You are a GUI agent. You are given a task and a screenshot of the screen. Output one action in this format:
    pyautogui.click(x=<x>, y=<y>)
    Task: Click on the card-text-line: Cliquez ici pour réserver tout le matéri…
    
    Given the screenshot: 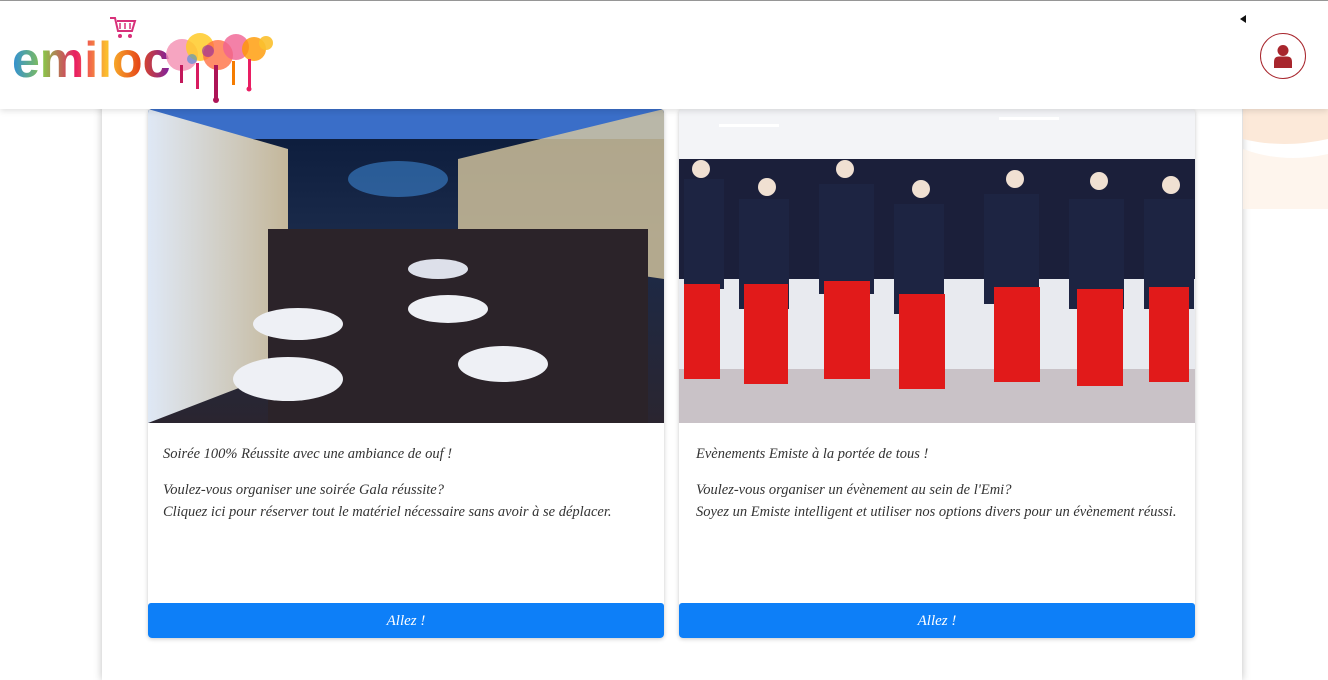 What is the action you would take?
    pyautogui.click(x=387, y=512)
    